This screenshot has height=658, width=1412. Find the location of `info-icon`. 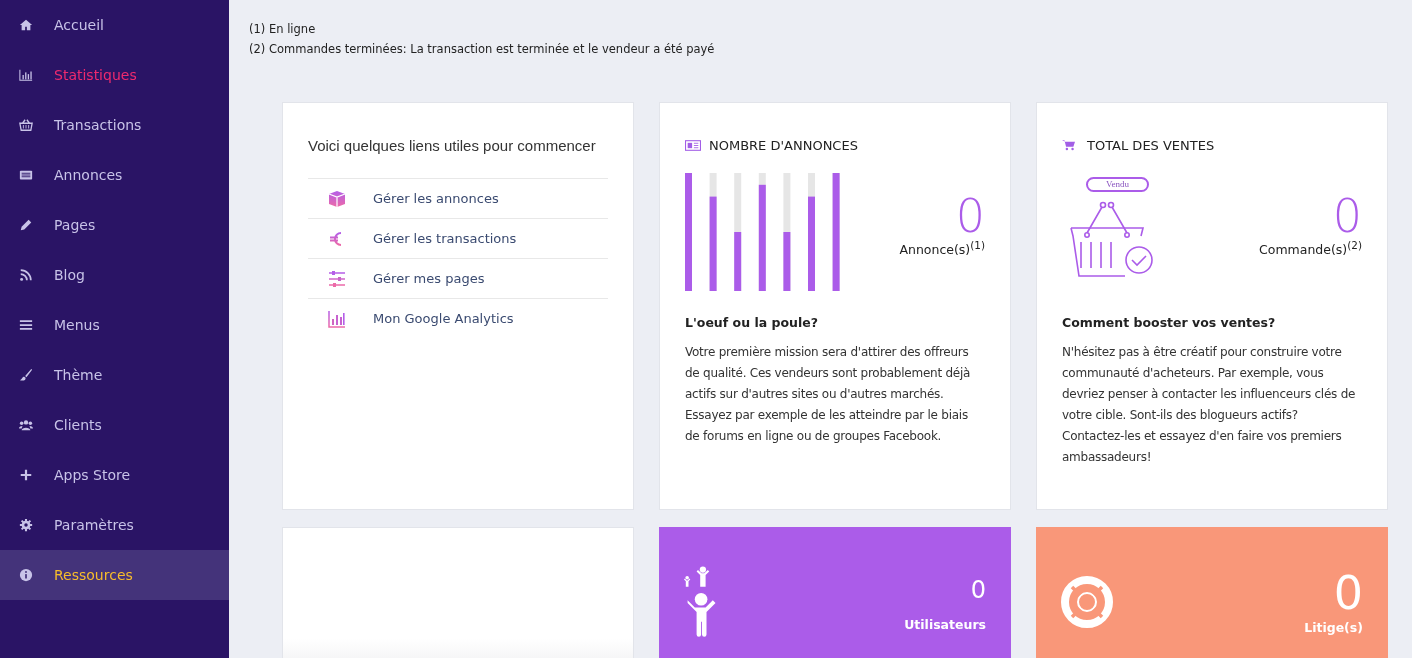

info-icon is located at coordinates (26, 575).